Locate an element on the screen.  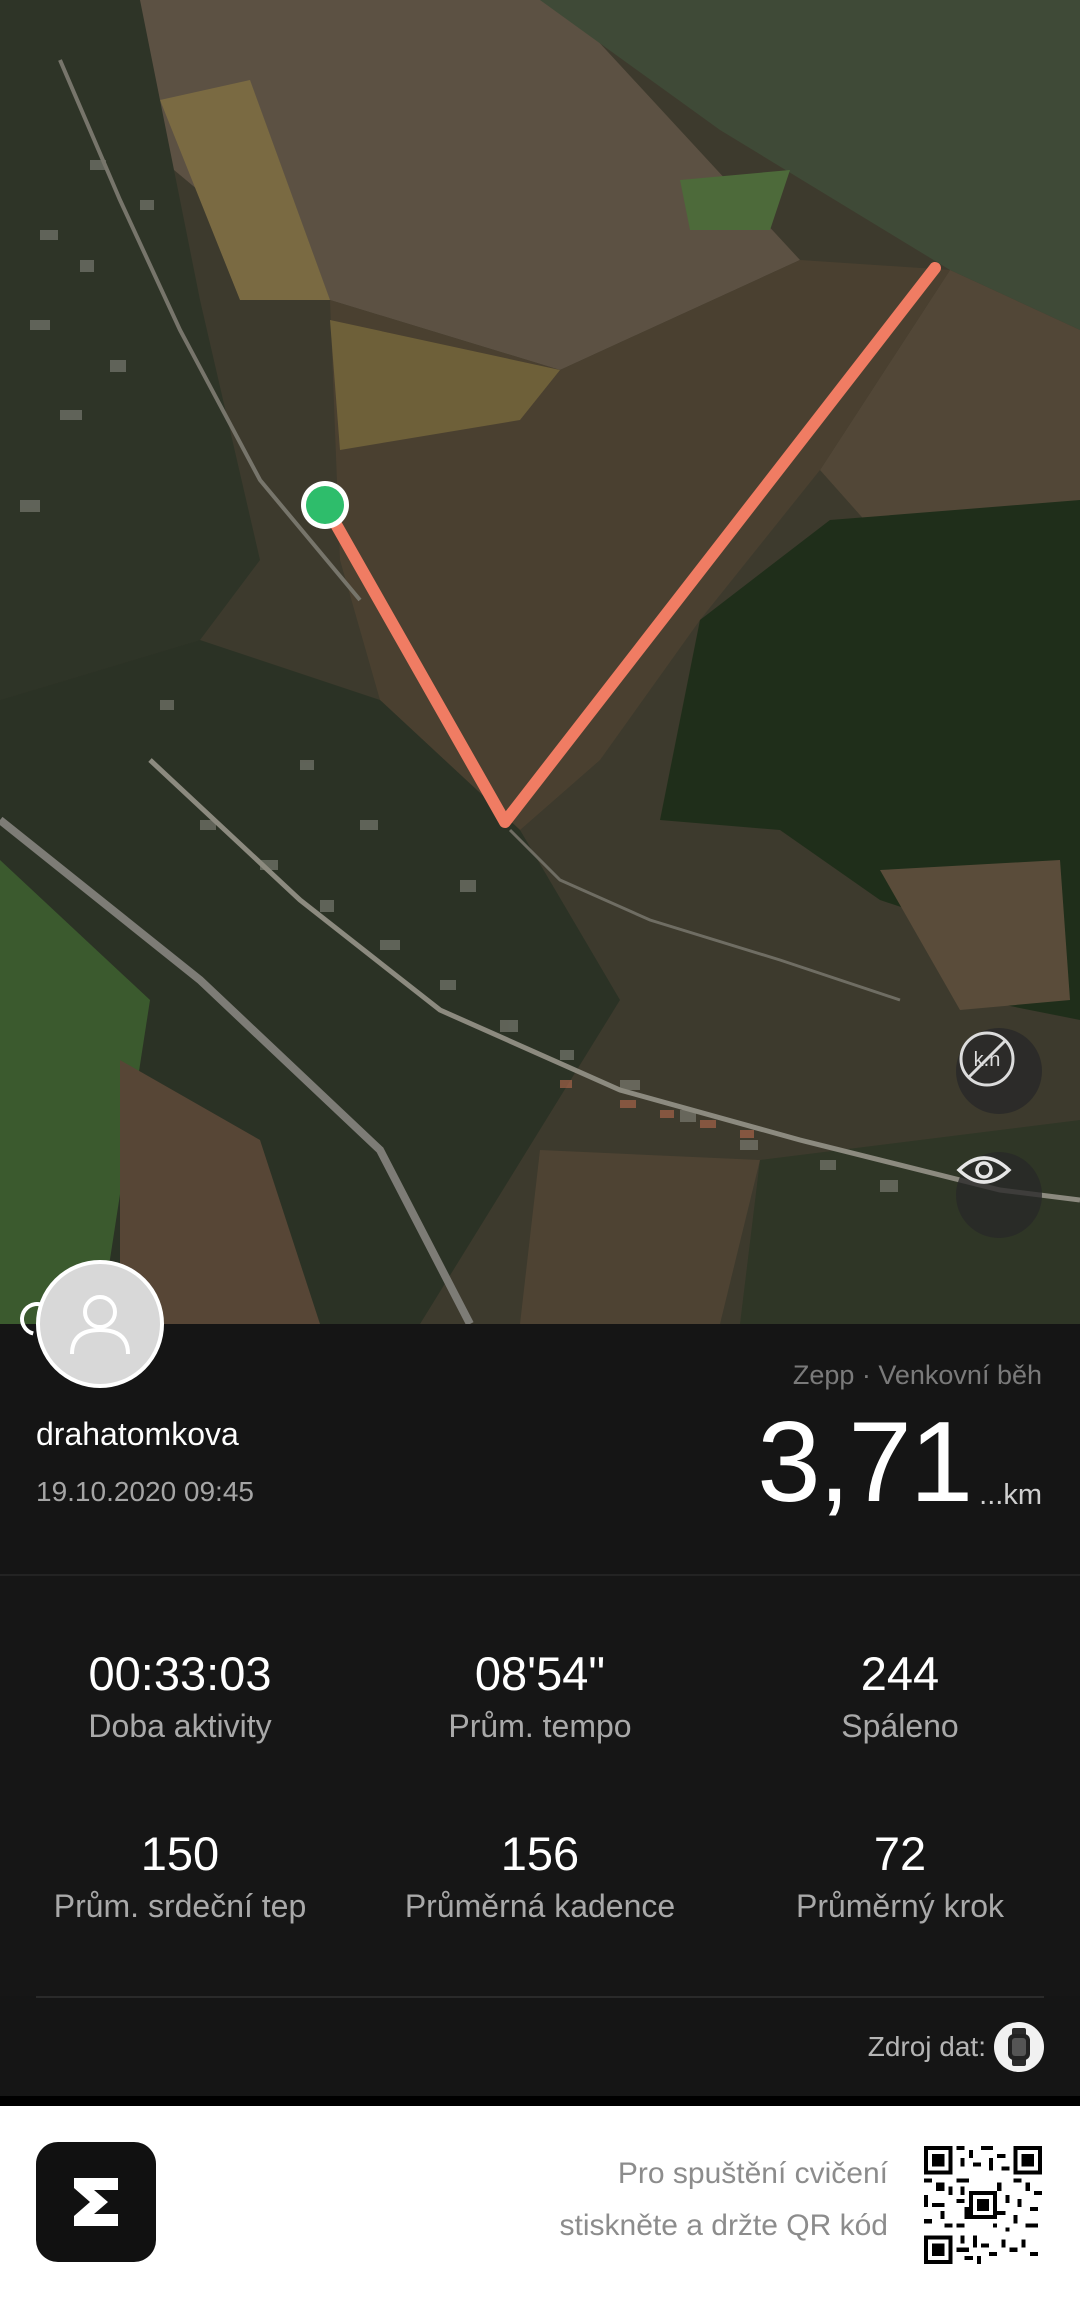
zepp-logo-icon is located at coordinates (96, 2202).